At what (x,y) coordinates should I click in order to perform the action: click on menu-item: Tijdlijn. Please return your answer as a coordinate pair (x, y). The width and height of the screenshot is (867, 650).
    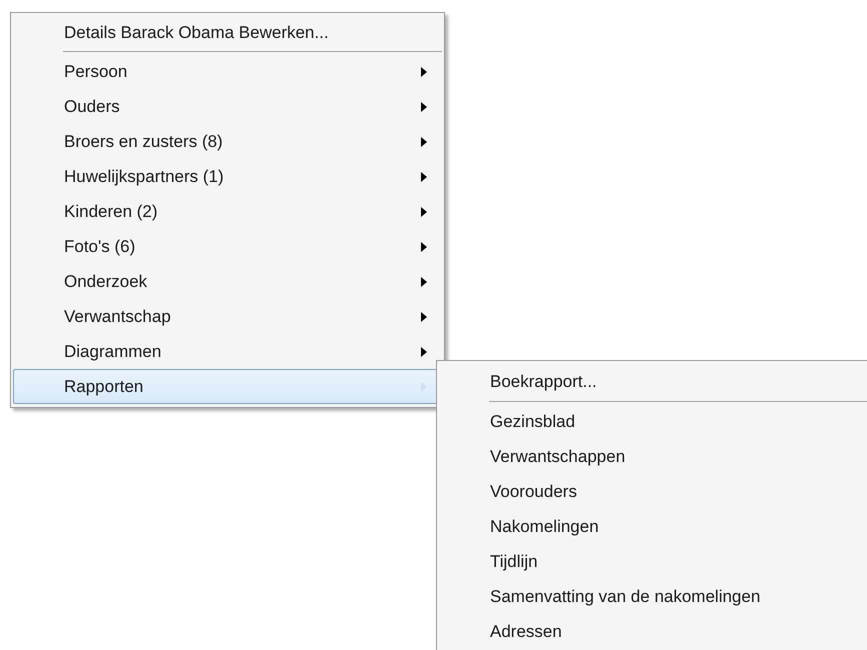
    Looking at the image, I should click on (653, 561).